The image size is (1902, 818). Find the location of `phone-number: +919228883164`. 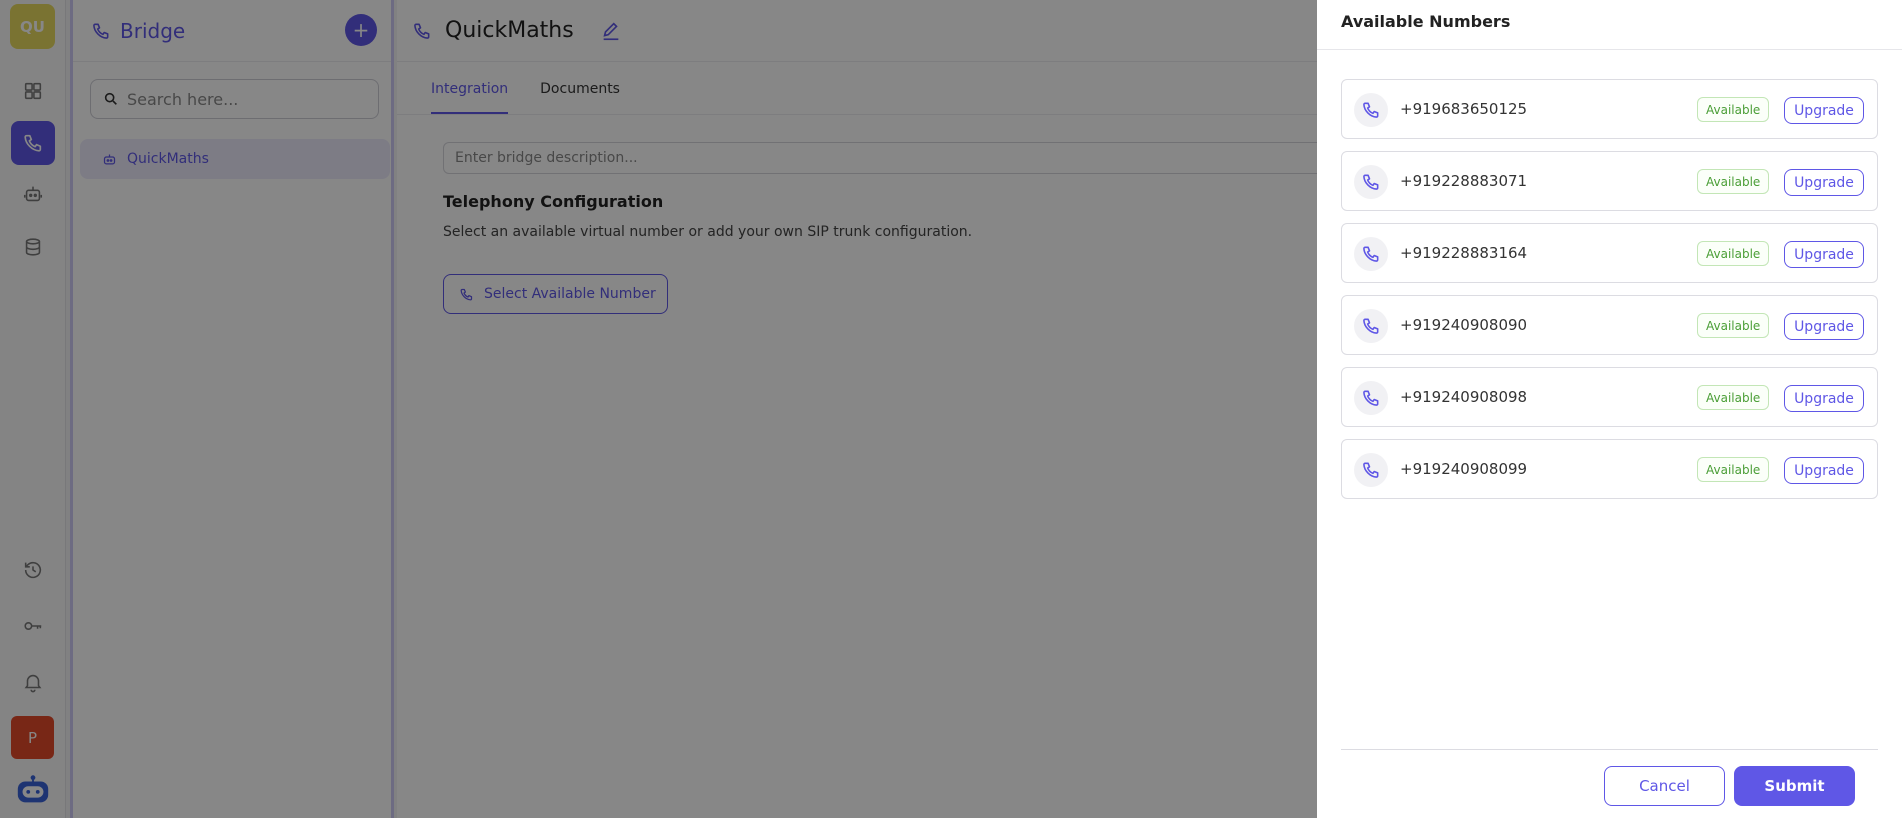

phone-number: +919228883164 is located at coordinates (1464, 253).